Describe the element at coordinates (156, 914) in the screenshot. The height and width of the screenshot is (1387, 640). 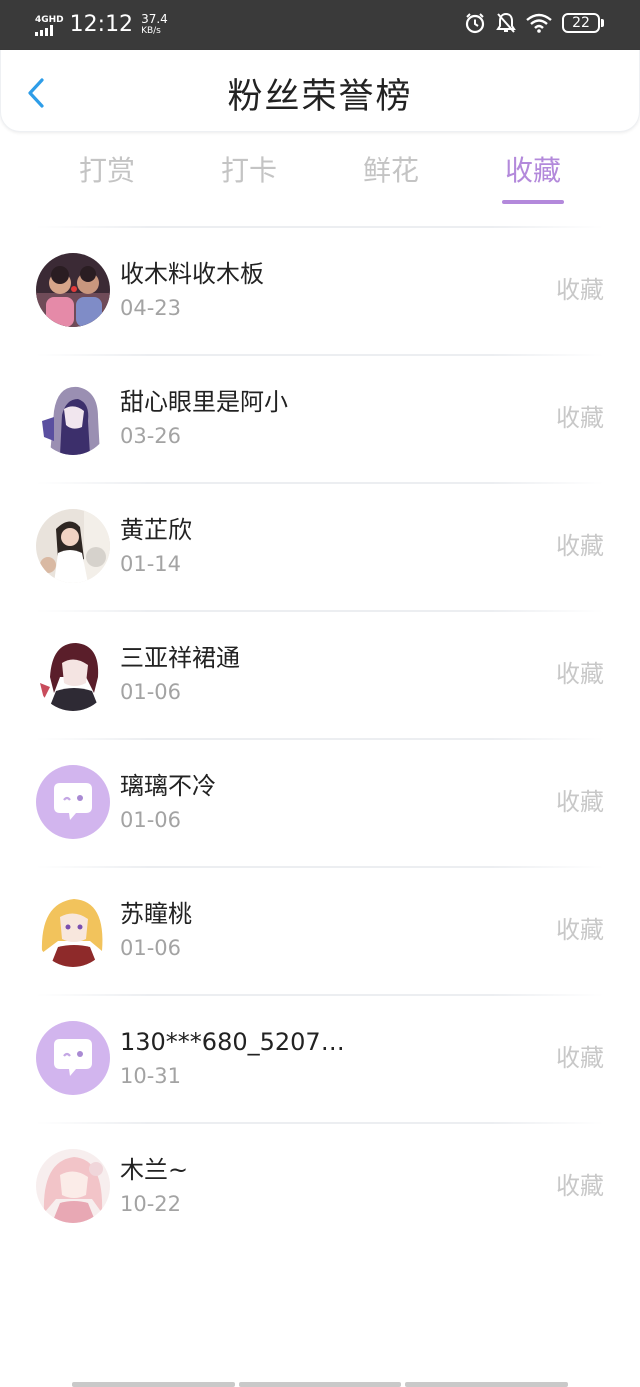
I see `fan-name: 苏瞳桃` at that location.